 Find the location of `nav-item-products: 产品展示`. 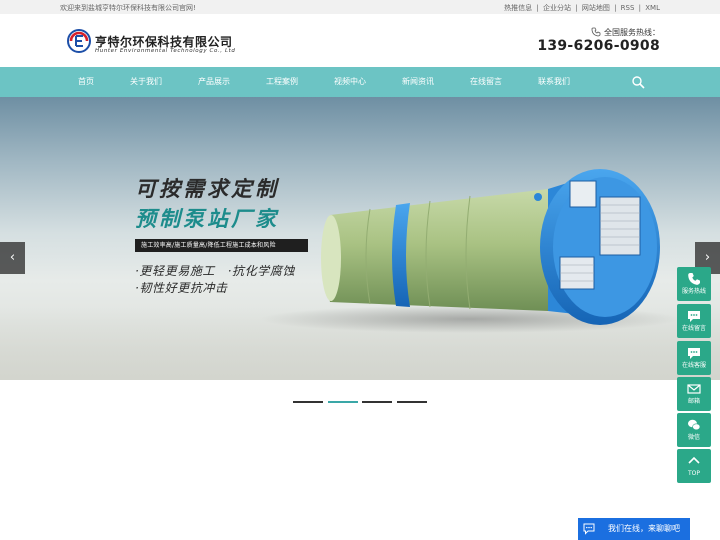

nav-item-products: 产品展示 is located at coordinates (214, 82).